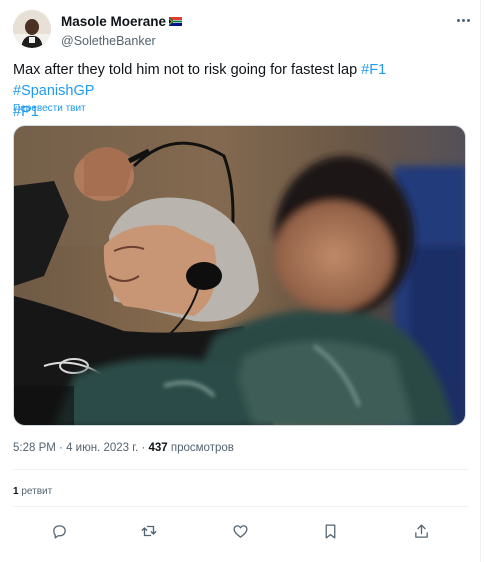 This screenshot has height=562, width=485. I want to click on like-button, so click(240, 531).